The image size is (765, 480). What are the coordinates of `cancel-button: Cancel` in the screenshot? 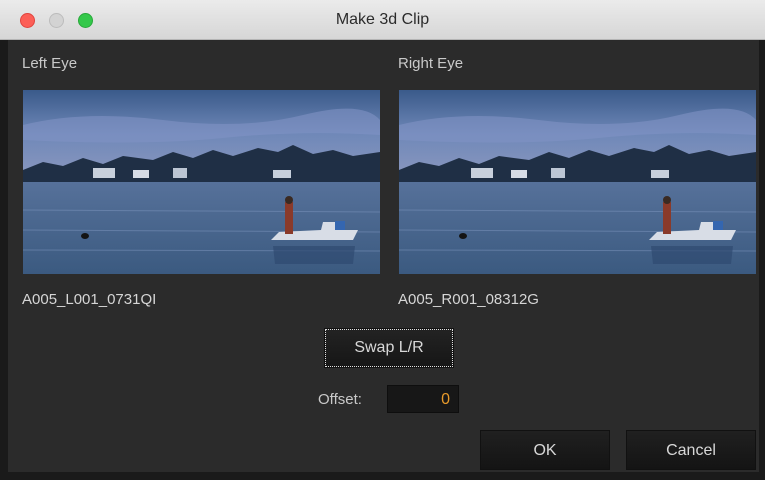 It's located at (691, 450).